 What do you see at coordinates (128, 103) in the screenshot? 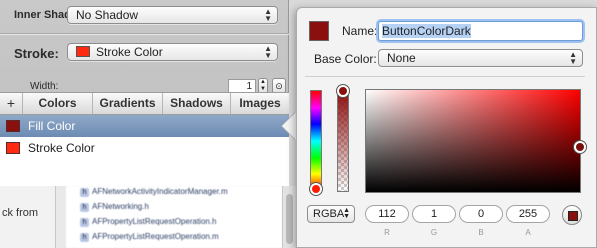
I see `tab-gradients: Gradients` at bounding box center [128, 103].